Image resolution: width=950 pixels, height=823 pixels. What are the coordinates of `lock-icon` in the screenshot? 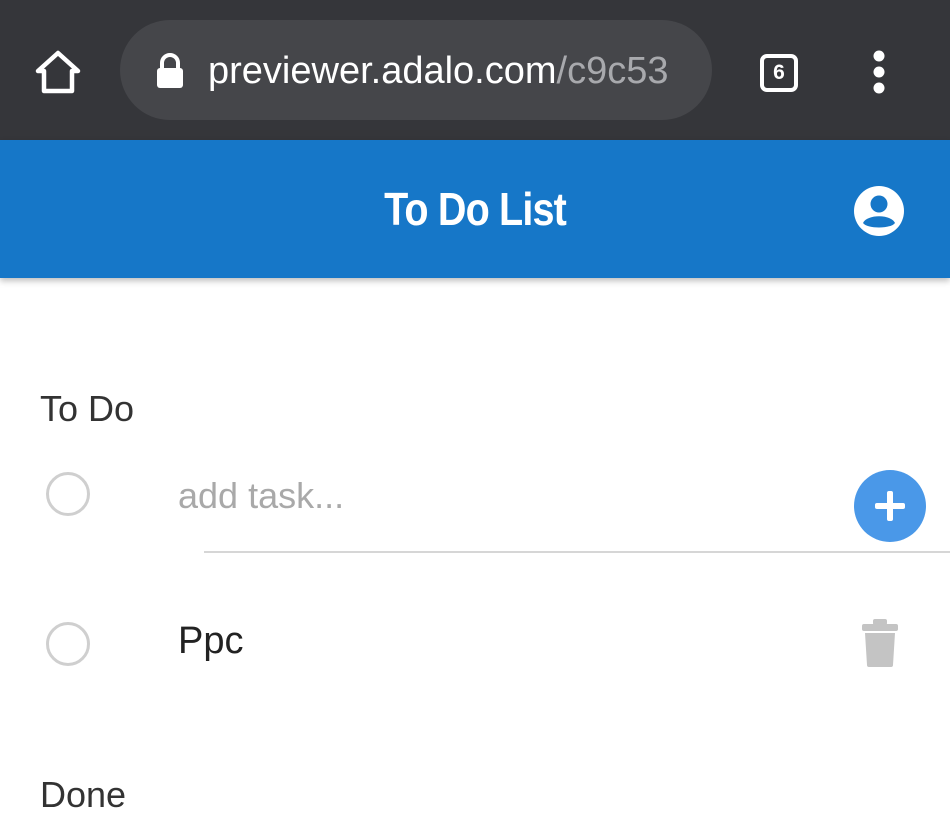 It's located at (170, 70).